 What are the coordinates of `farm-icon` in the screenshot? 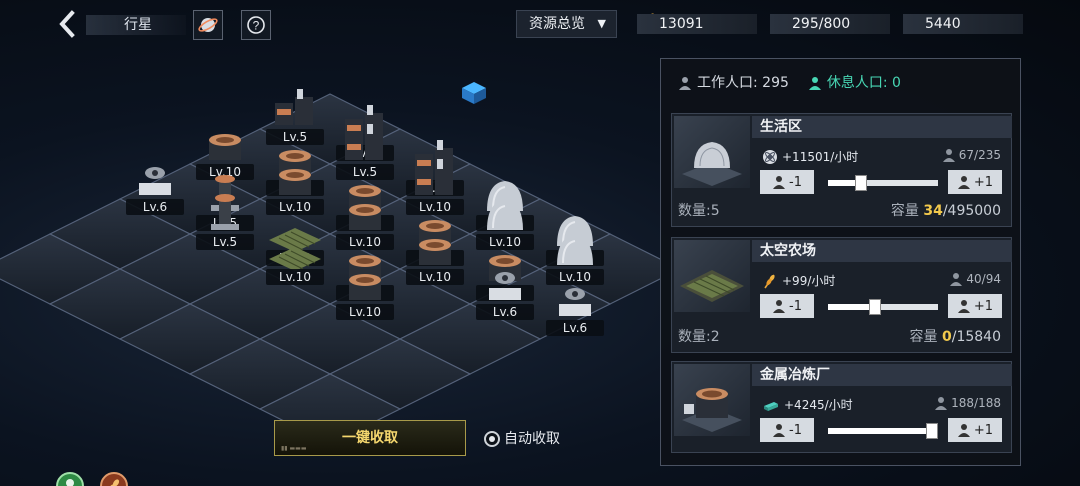 It's located at (295, 259).